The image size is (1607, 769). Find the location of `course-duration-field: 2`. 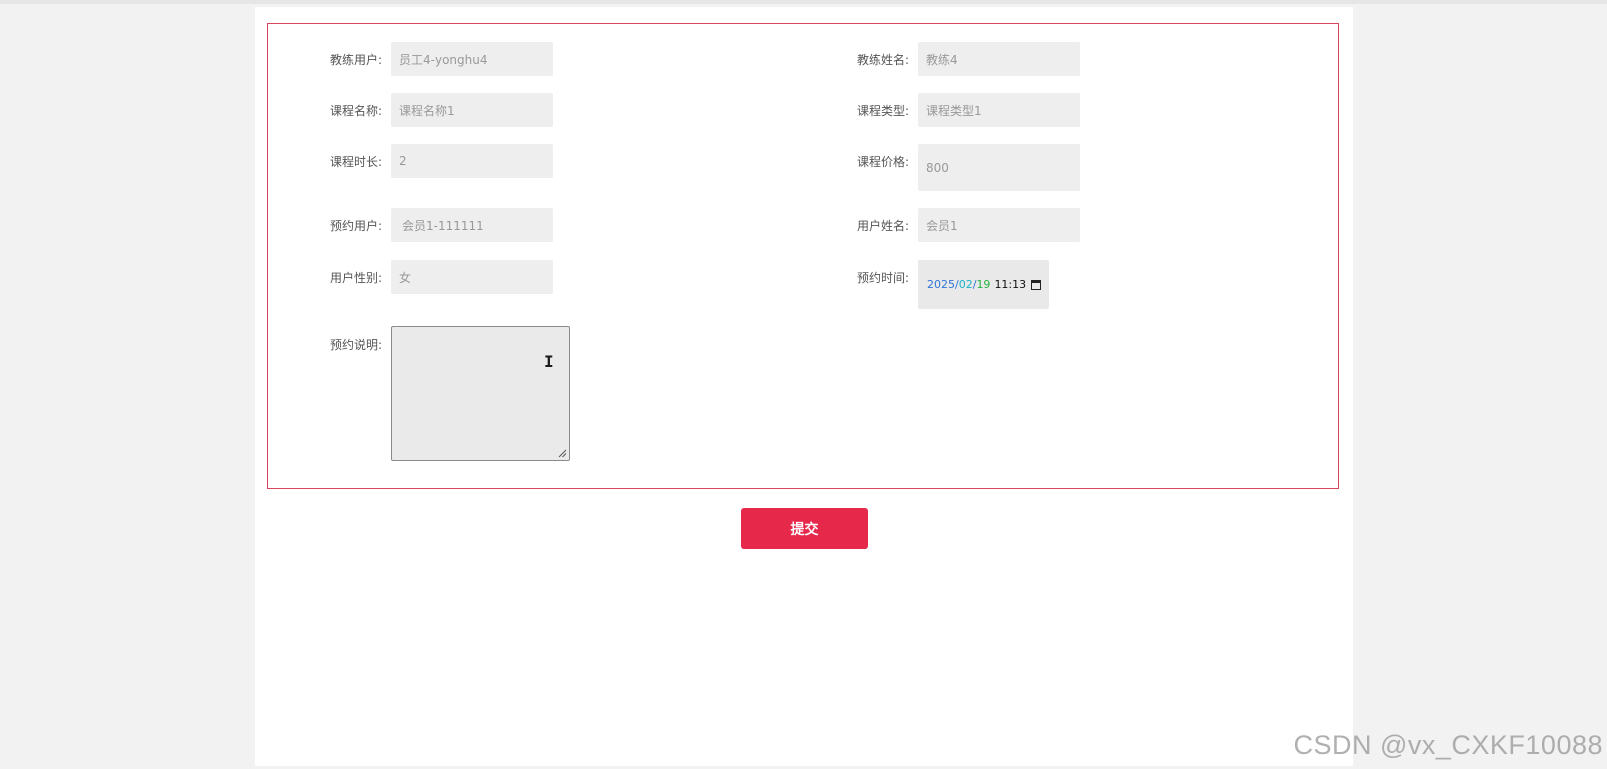

course-duration-field: 2 is located at coordinates (472, 161).